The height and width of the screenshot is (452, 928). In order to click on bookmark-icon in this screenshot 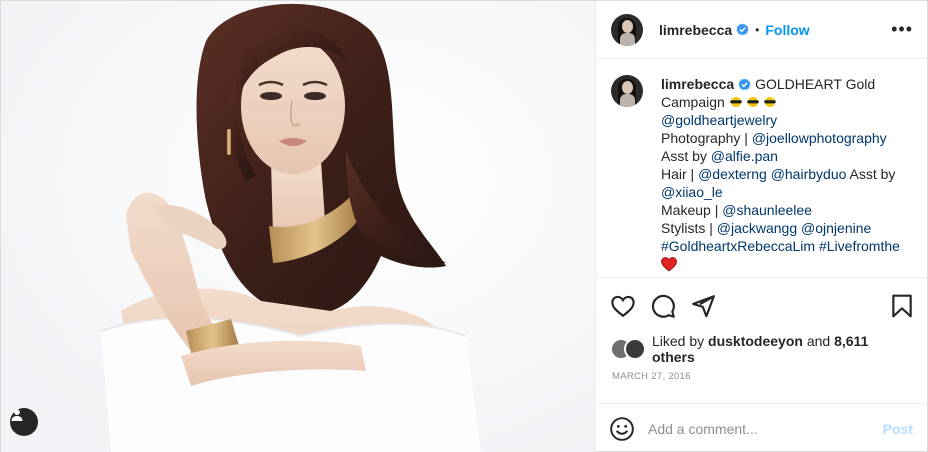, I will do `click(902, 306)`.